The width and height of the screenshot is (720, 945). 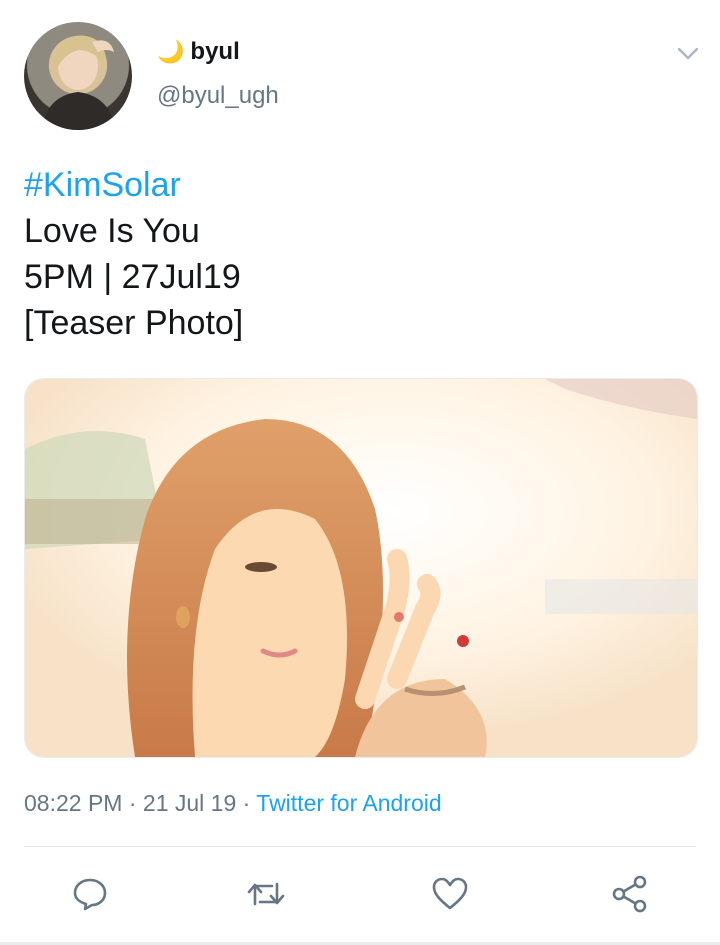 What do you see at coordinates (133, 185) in the screenshot?
I see `hashtag-link: #KimSolar` at bounding box center [133, 185].